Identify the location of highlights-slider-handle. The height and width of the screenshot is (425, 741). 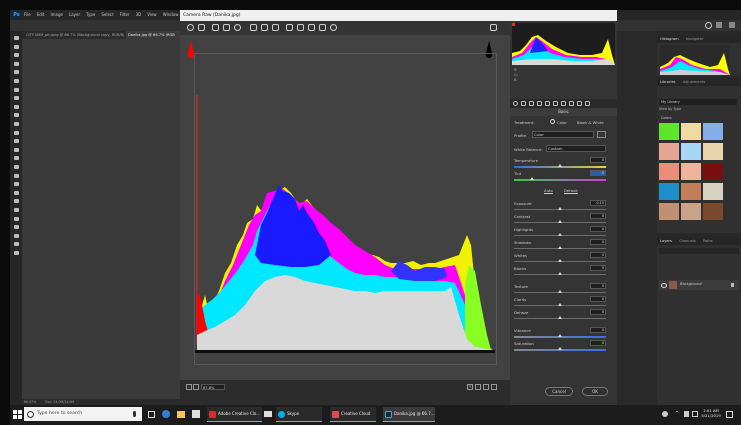
(560, 234).